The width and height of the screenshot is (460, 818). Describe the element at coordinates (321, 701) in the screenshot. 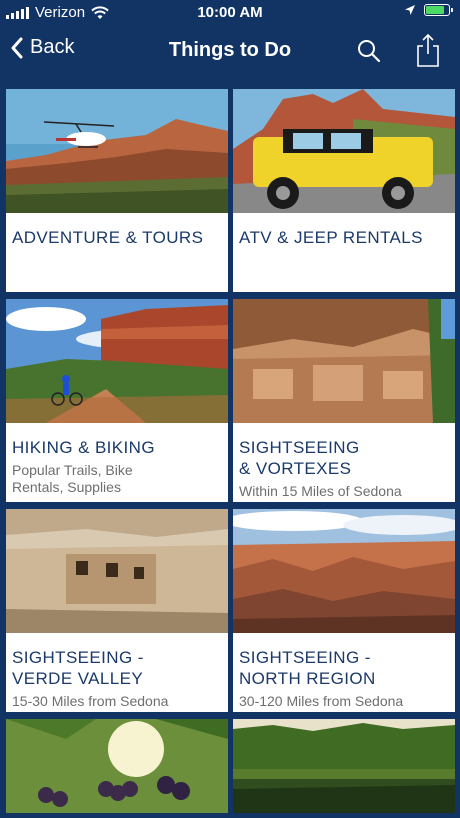

I see `card-subtitle: 30-120 Miles from Sedona` at that location.